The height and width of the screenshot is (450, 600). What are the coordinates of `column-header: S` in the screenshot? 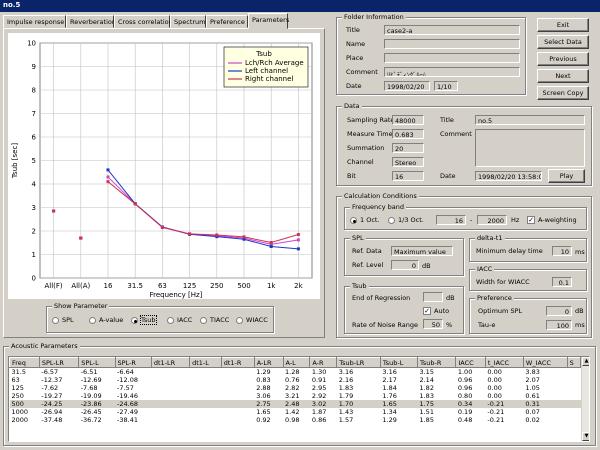 It's located at (574, 362).